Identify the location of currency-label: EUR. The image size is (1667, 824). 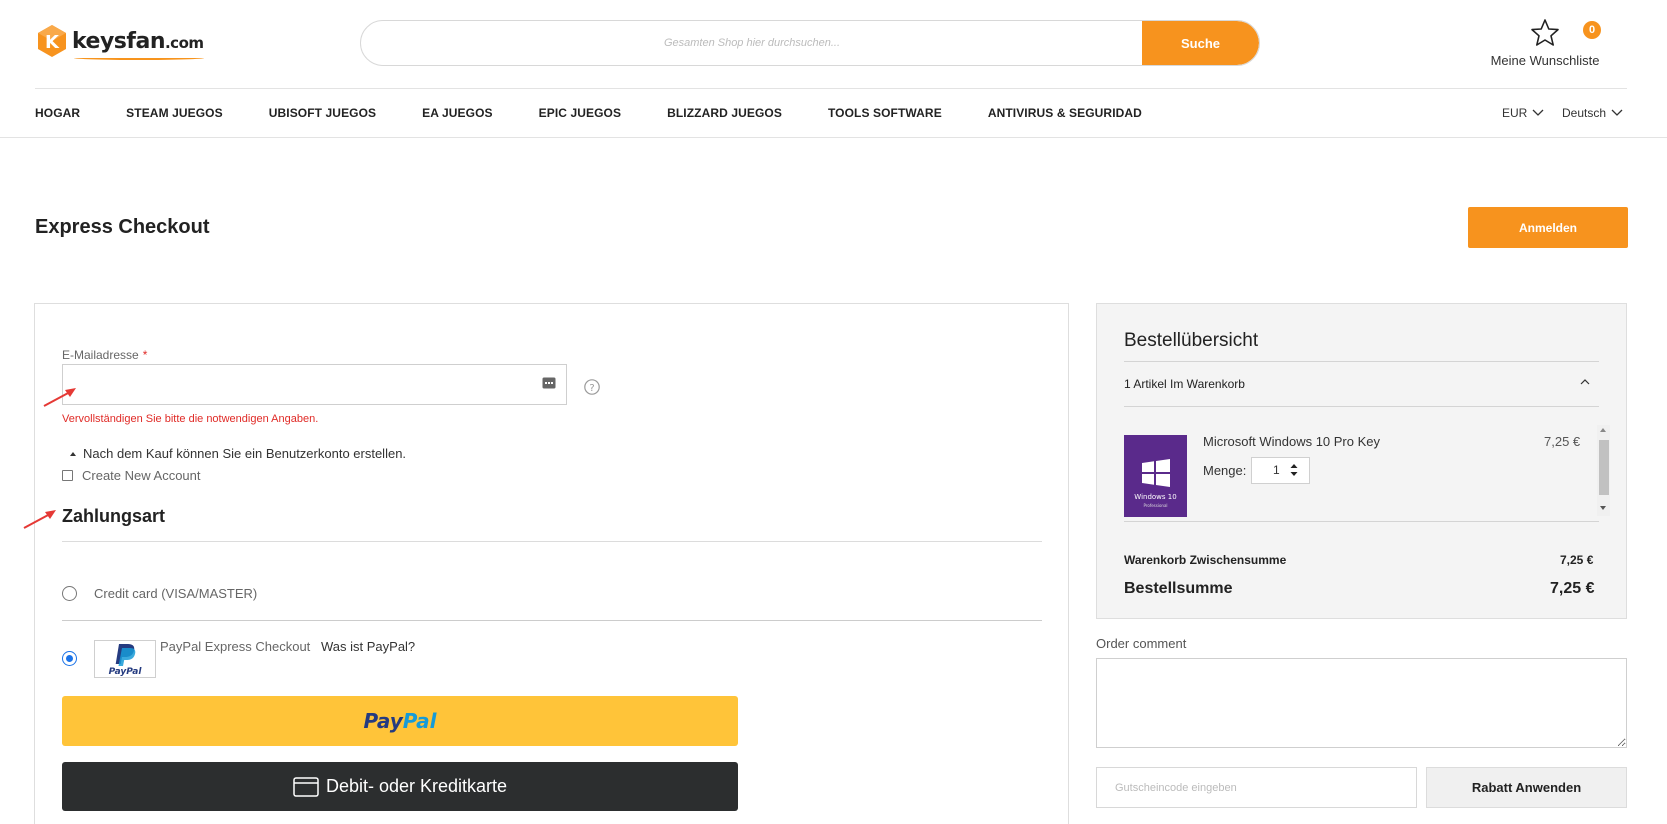
(1515, 113).